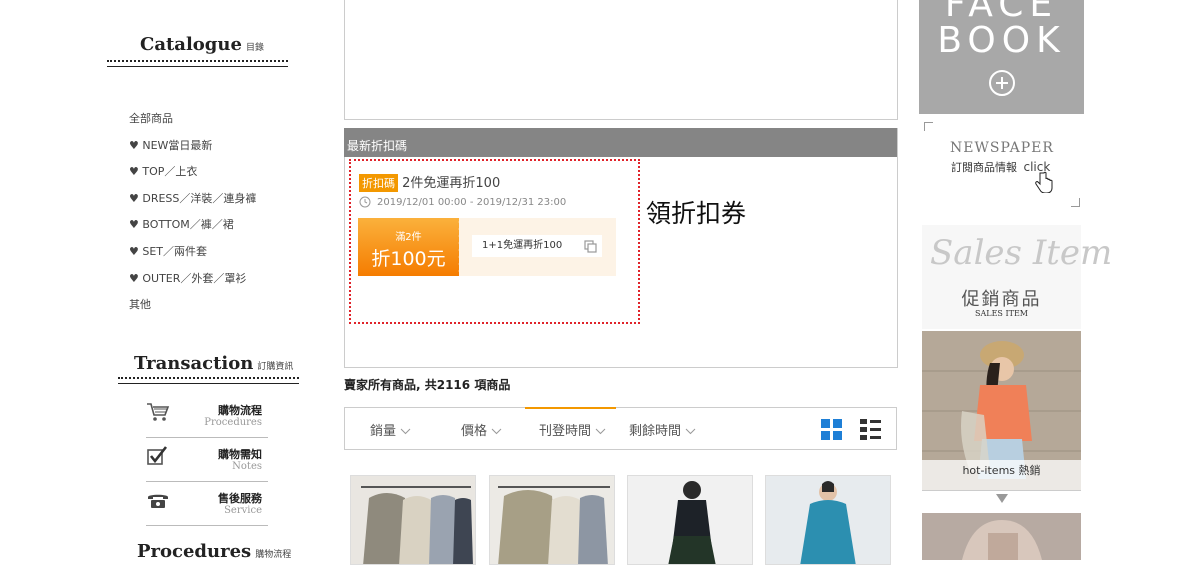 The width and height of the screenshot is (1200, 565). What do you see at coordinates (655, 431) in the screenshot?
I see `sort-by-remaining-time-label: 剩餘時間` at bounding box center [655, 431].